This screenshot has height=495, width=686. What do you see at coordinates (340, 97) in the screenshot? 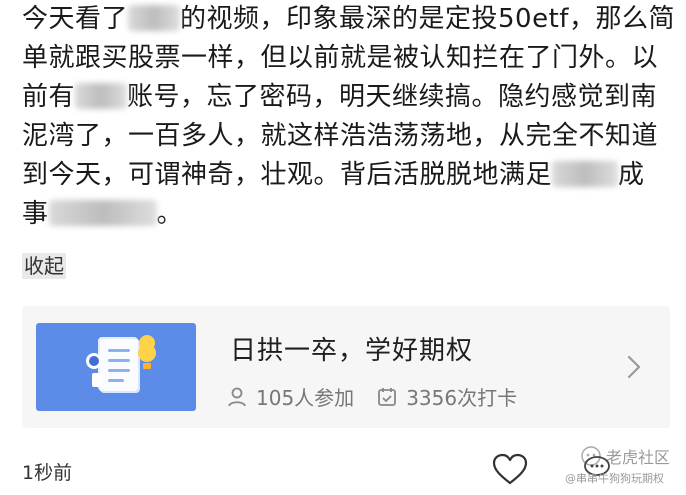
I see `post-line: 前有 账号，忘了密码，明天继续搞。隐约感觉到南` at bounding box center [340, 97].